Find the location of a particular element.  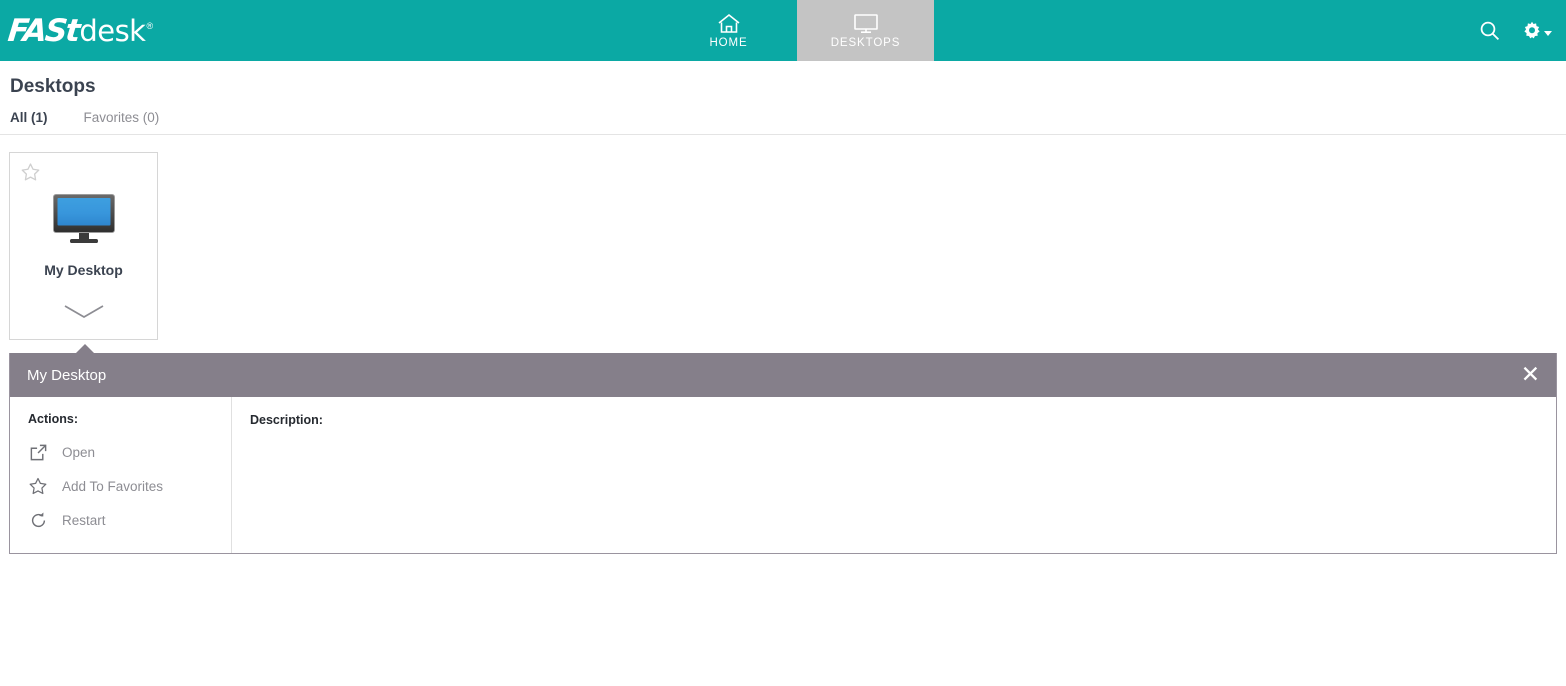

action-open: Open is located at coordinates (129, 452).